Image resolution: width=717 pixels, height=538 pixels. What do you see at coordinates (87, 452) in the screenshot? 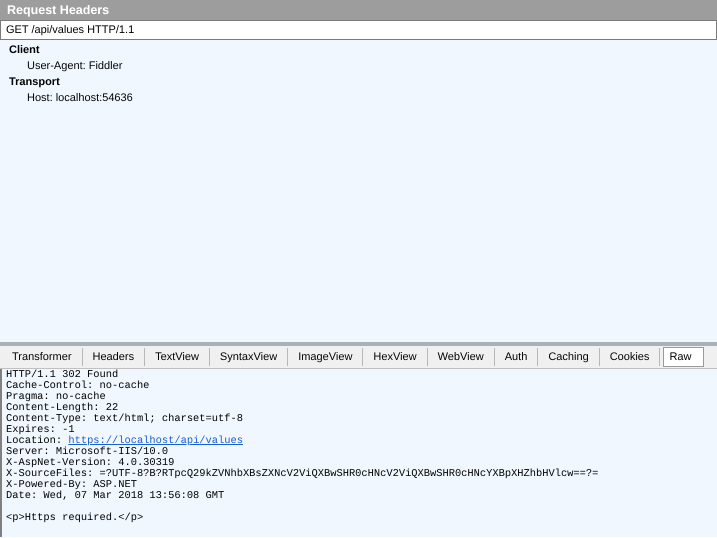
I see `response-line: Server: Microsoft-IIS/10.0` at bounding box center [87, 452].